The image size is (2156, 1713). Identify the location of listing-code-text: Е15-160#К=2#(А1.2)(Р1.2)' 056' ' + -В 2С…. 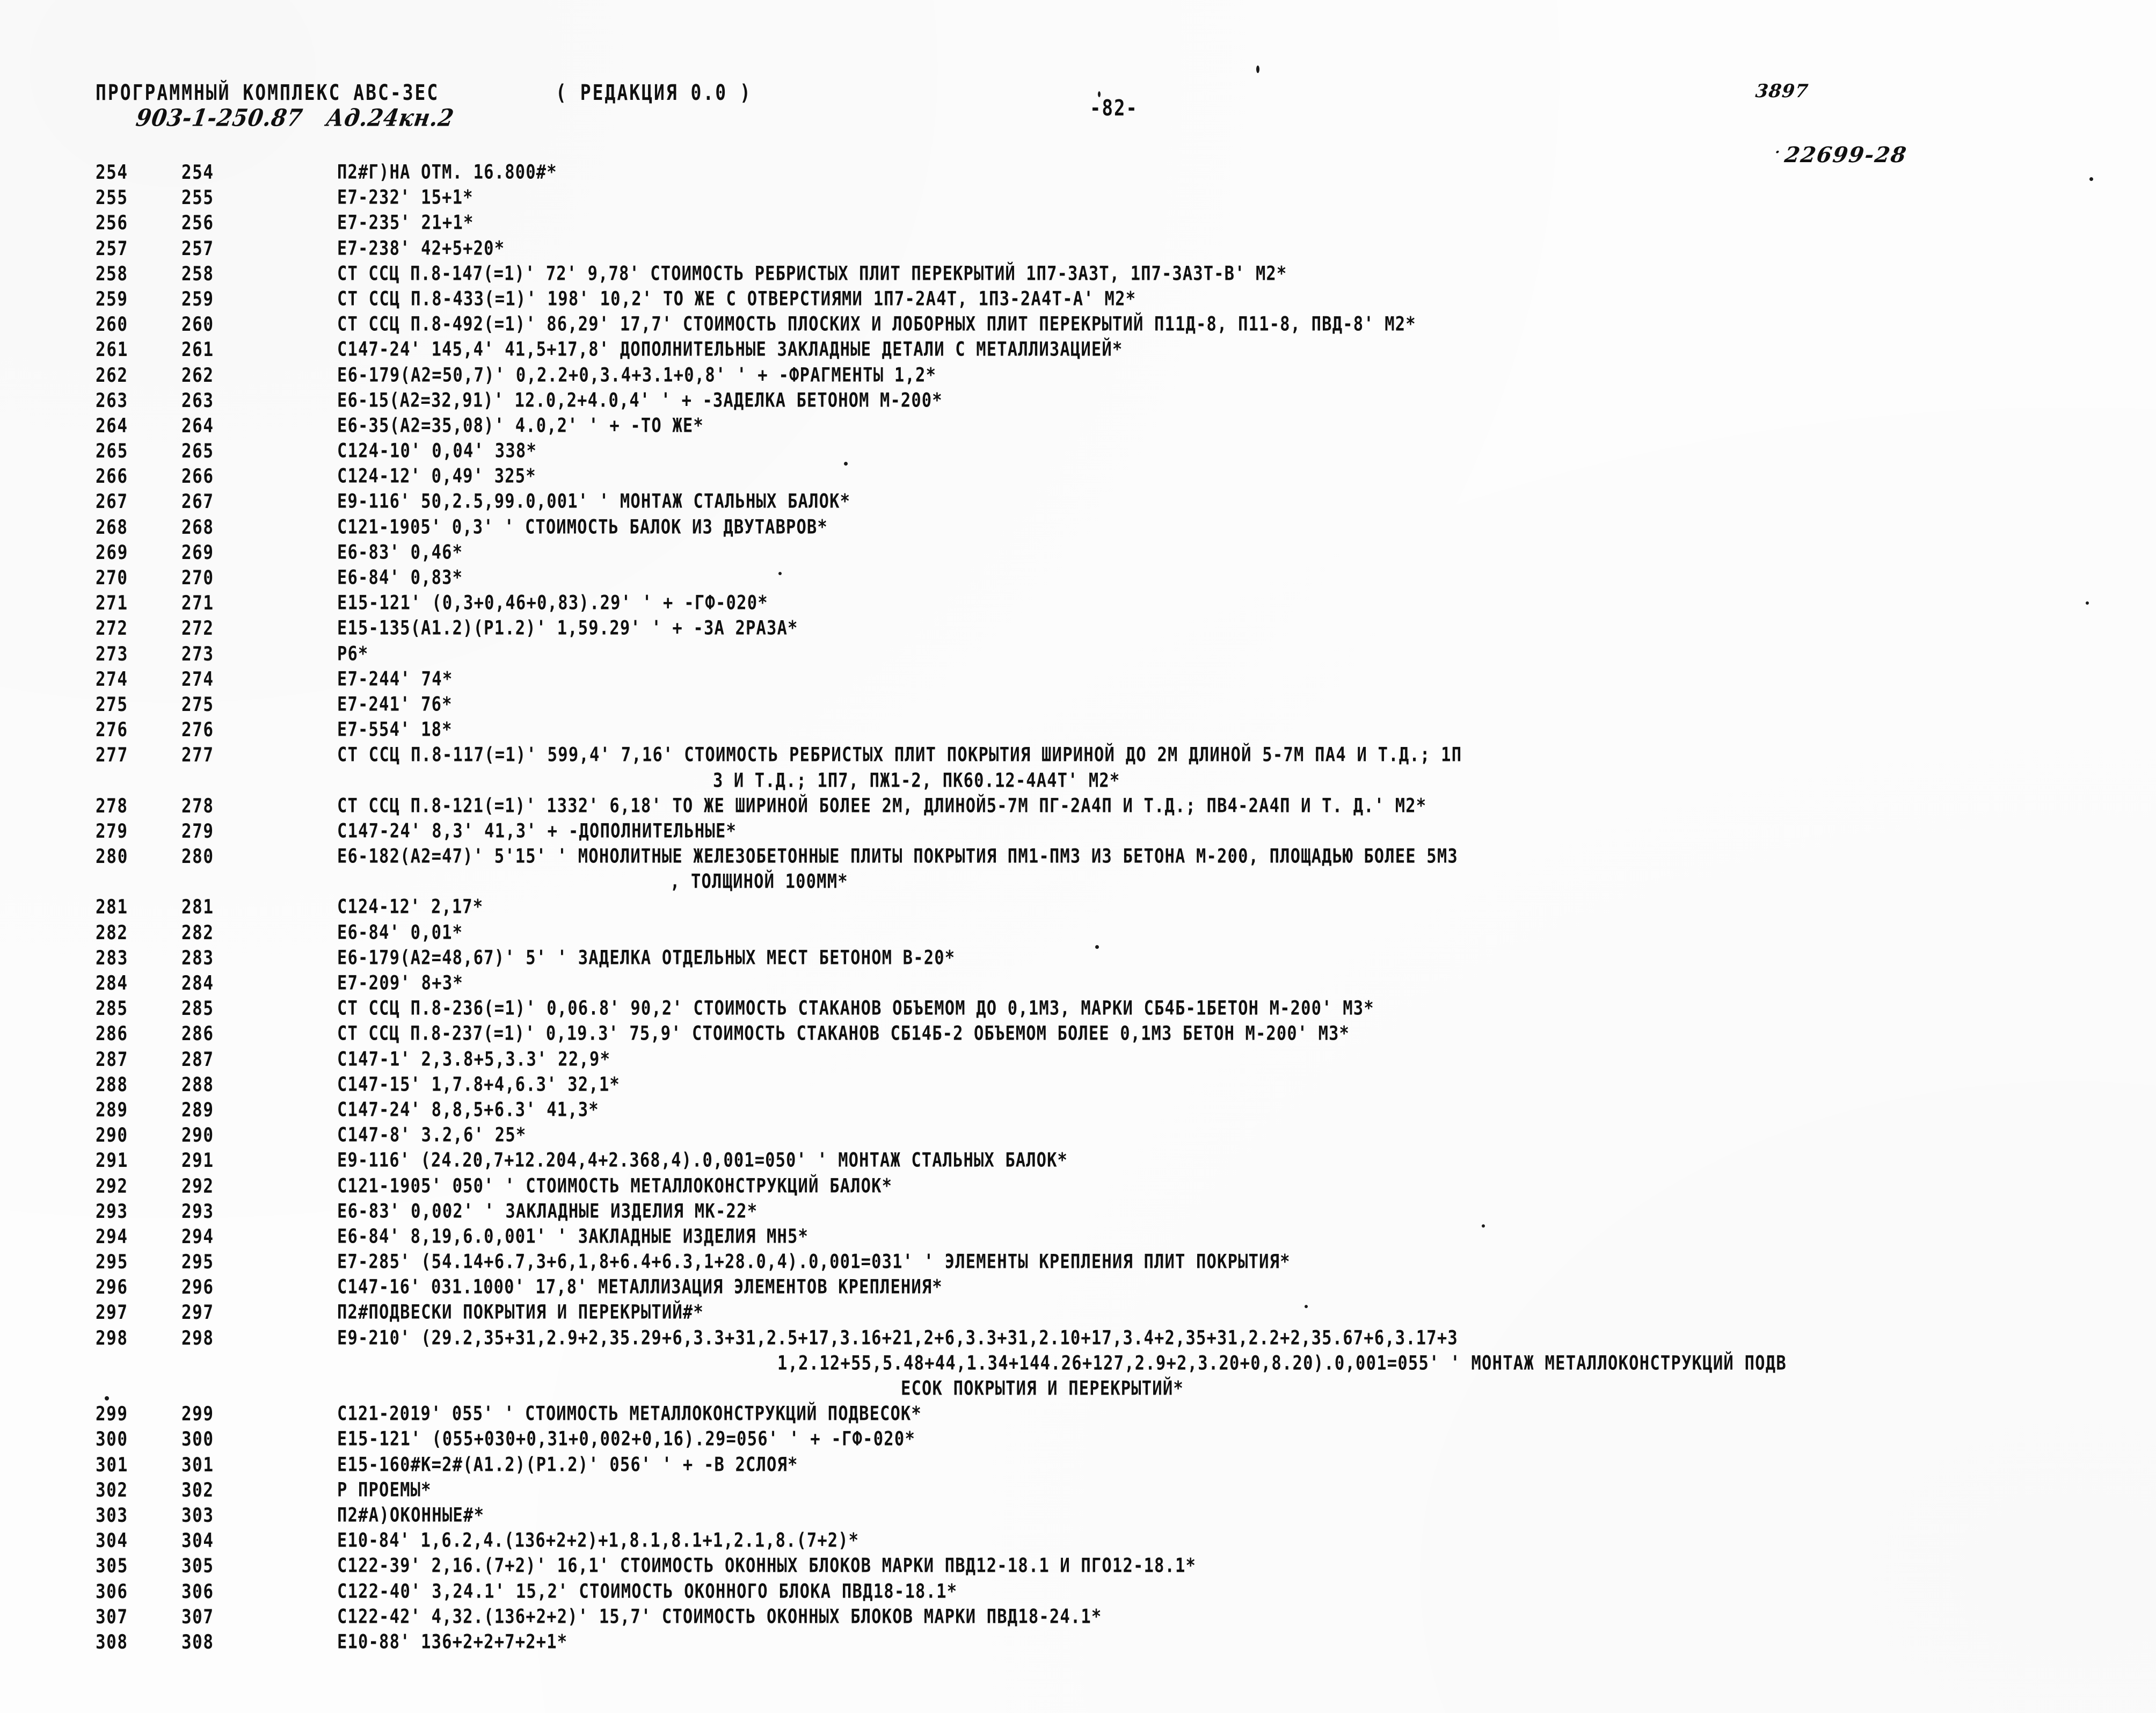
(567, 1464).